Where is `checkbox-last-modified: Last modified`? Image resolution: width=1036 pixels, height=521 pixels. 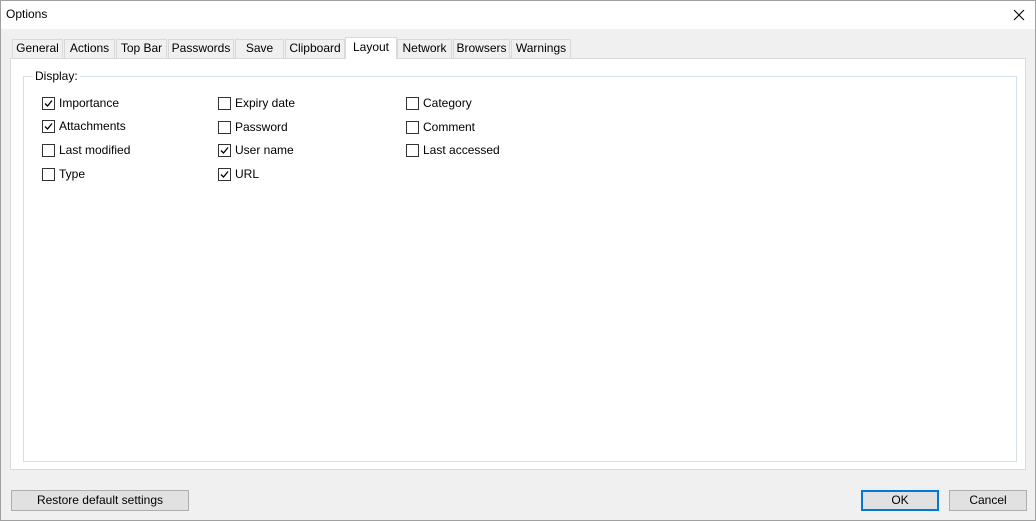 checkbox-last-modified: Last modified is located at coordinates (86, 150).